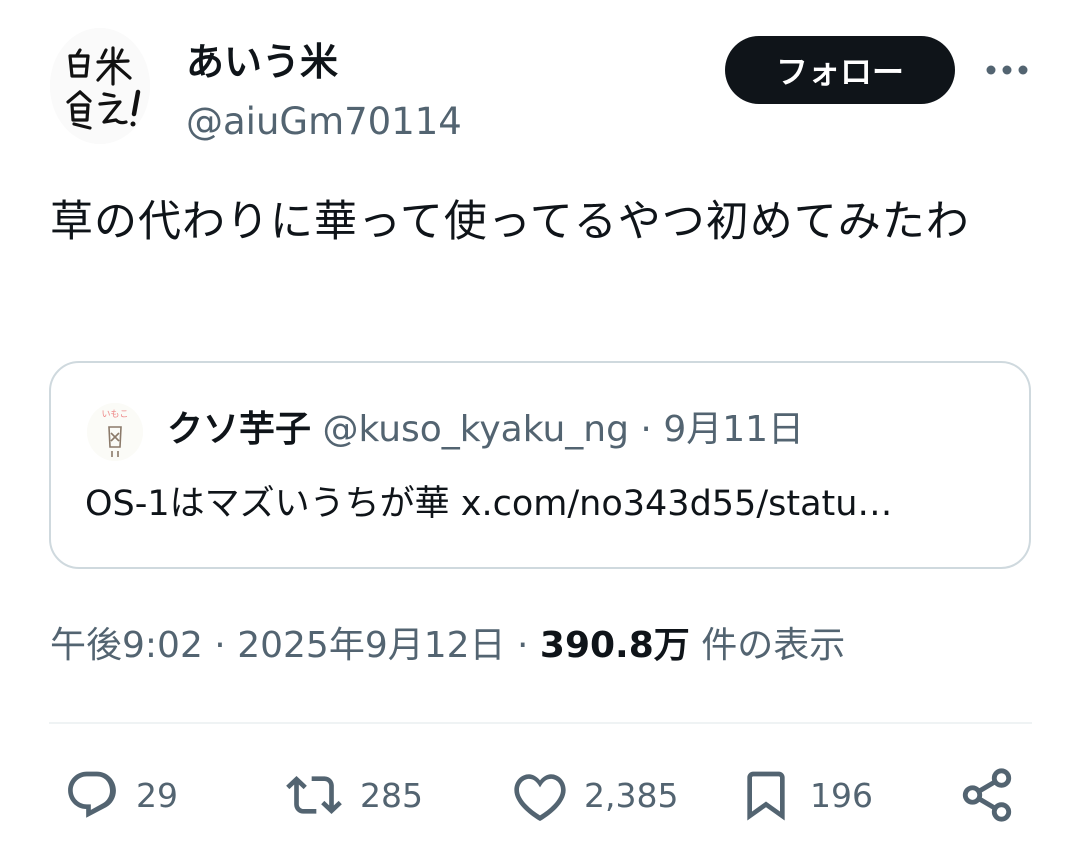  Describe the element at coordinates (324, 122) in the screenshot. I see `author-handle: @aiuGm70114` at that location.